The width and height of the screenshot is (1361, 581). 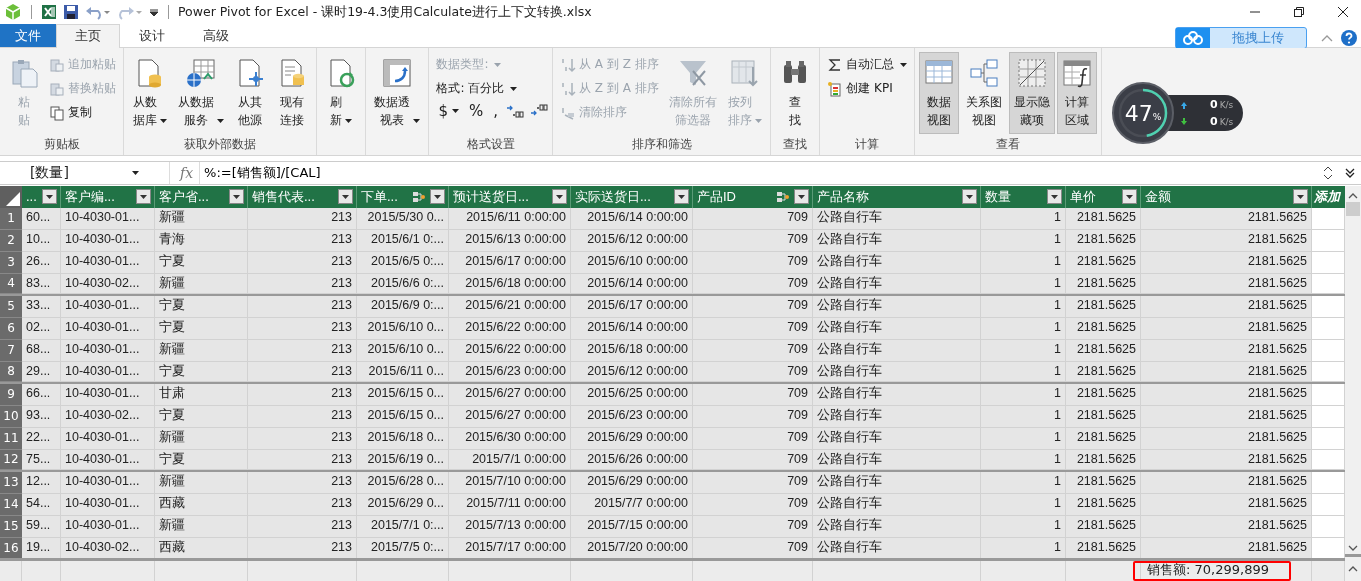 I want to click on help-icon, so click(x=1349, y=38).